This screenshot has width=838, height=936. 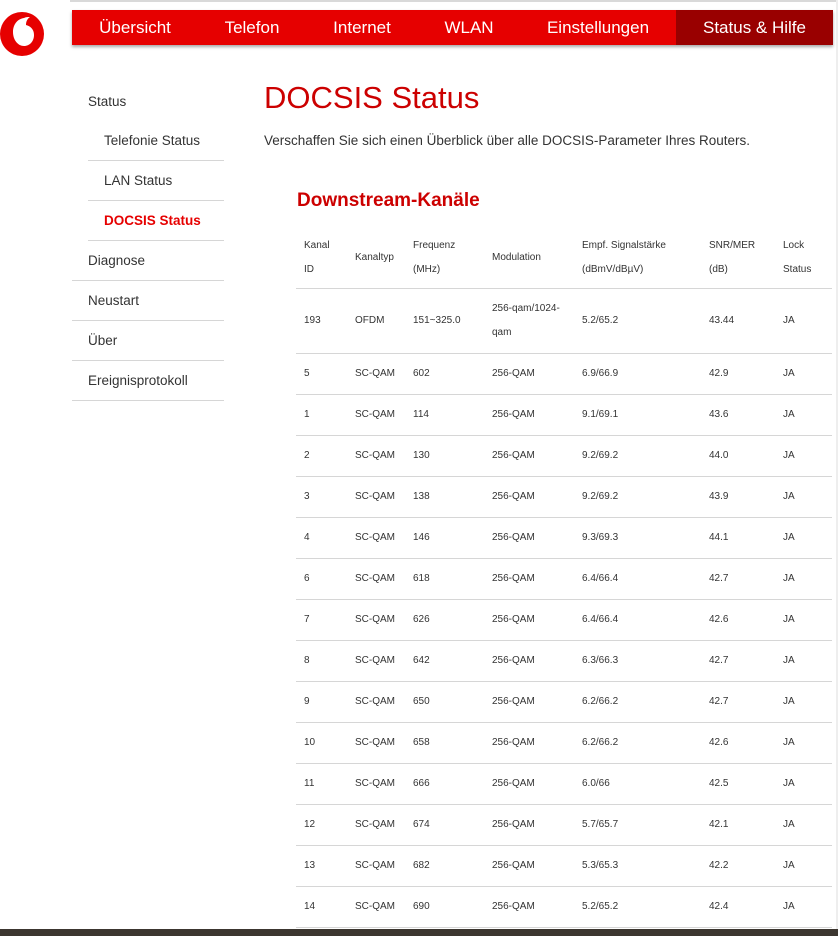 What do you see at coordinates (738, 497) in the screenshot?
I see `table-cell: 43.9` at bounding box center [738, 497].